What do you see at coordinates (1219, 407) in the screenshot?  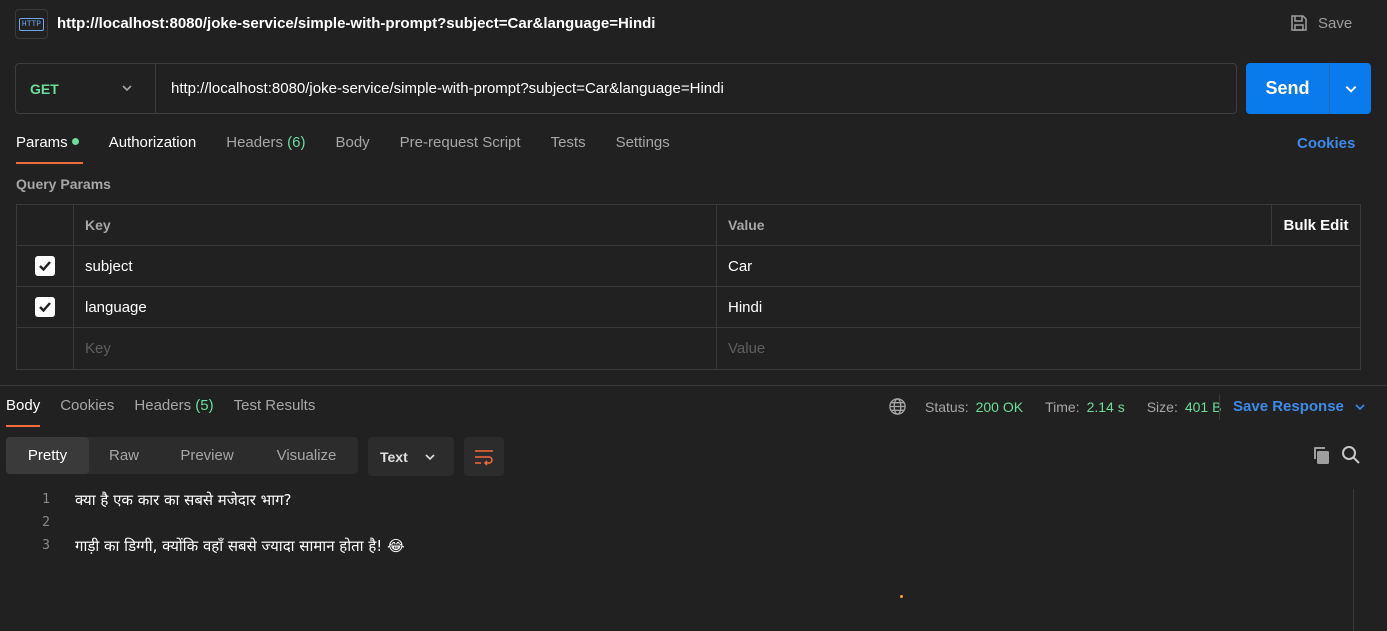 I see `status-separator` at bounding box center [1219, 407].